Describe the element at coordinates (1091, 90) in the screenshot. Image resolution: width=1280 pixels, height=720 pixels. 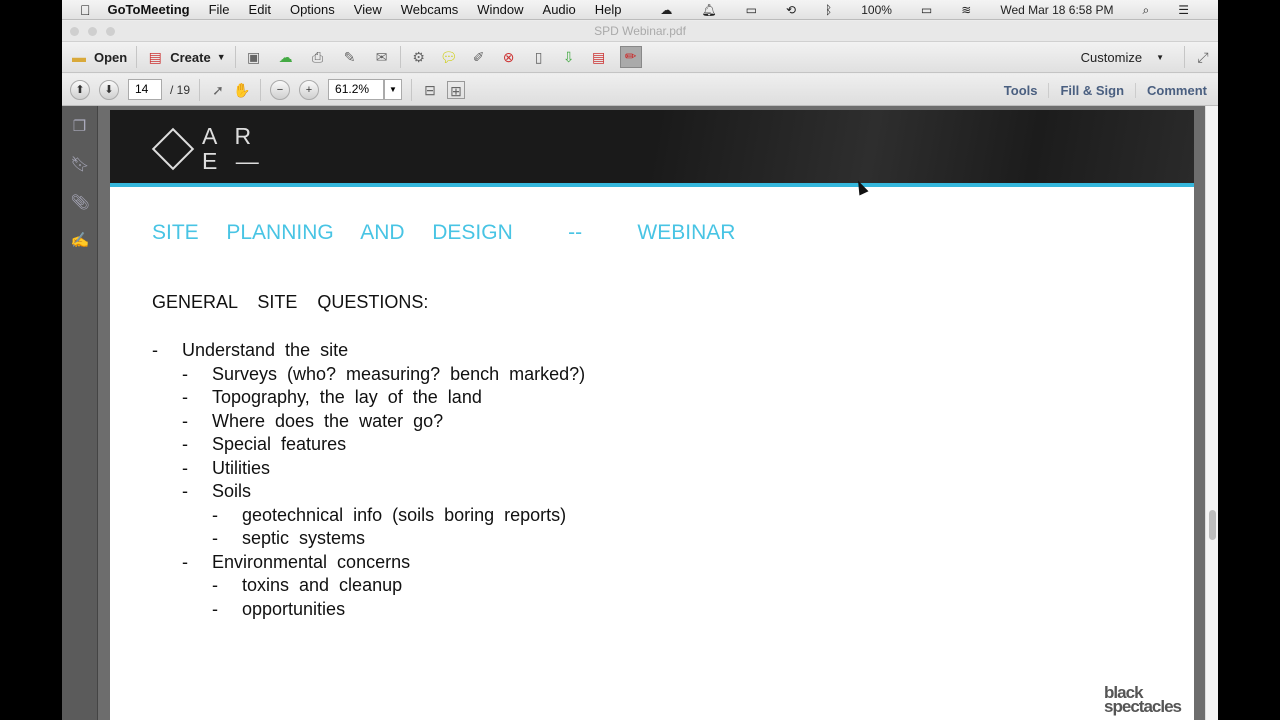
I see `fill-sign-tab: Fill & Sign` at that location.